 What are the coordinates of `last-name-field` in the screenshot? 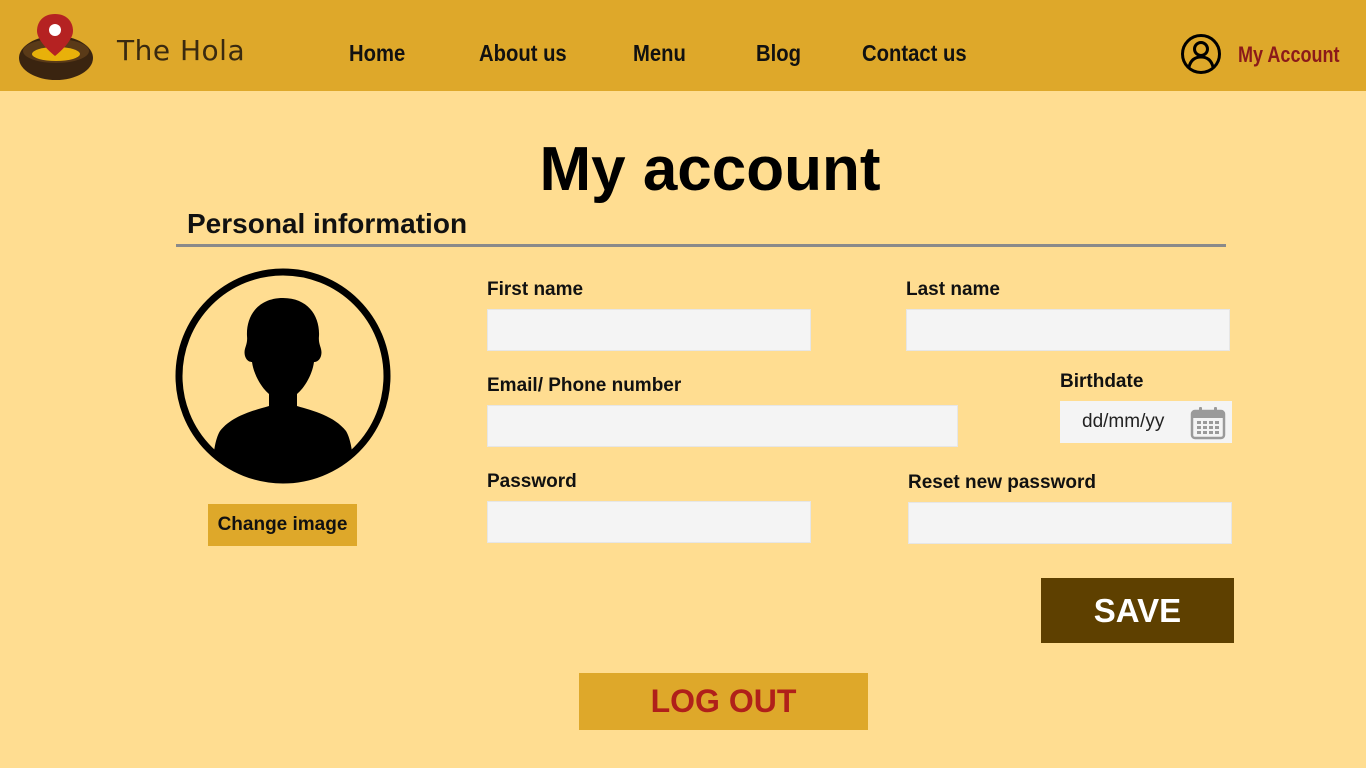 It's located at (1068, 330).